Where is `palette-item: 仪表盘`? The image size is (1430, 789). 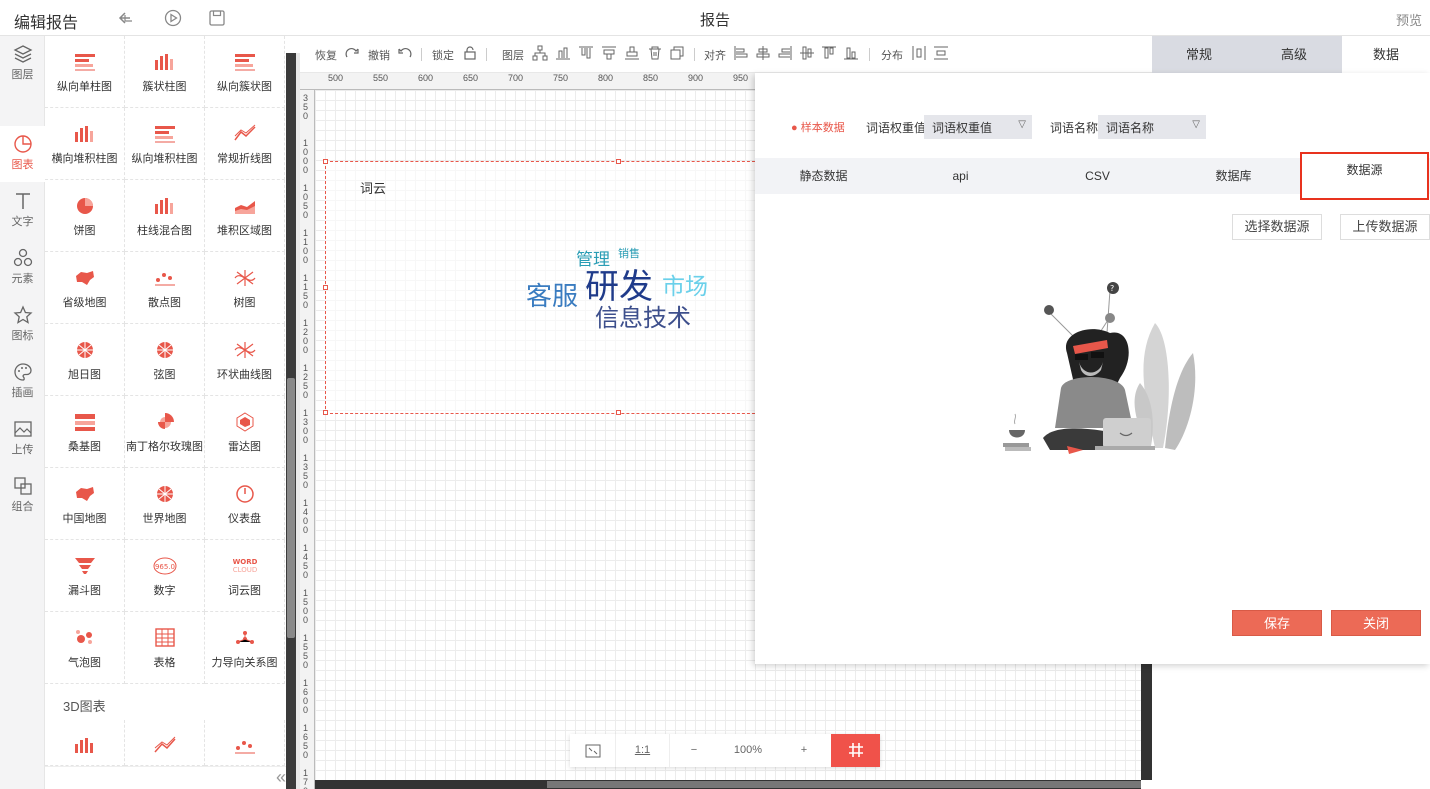
palette-item: 仪表盘 is located at coordinates (245, 504).